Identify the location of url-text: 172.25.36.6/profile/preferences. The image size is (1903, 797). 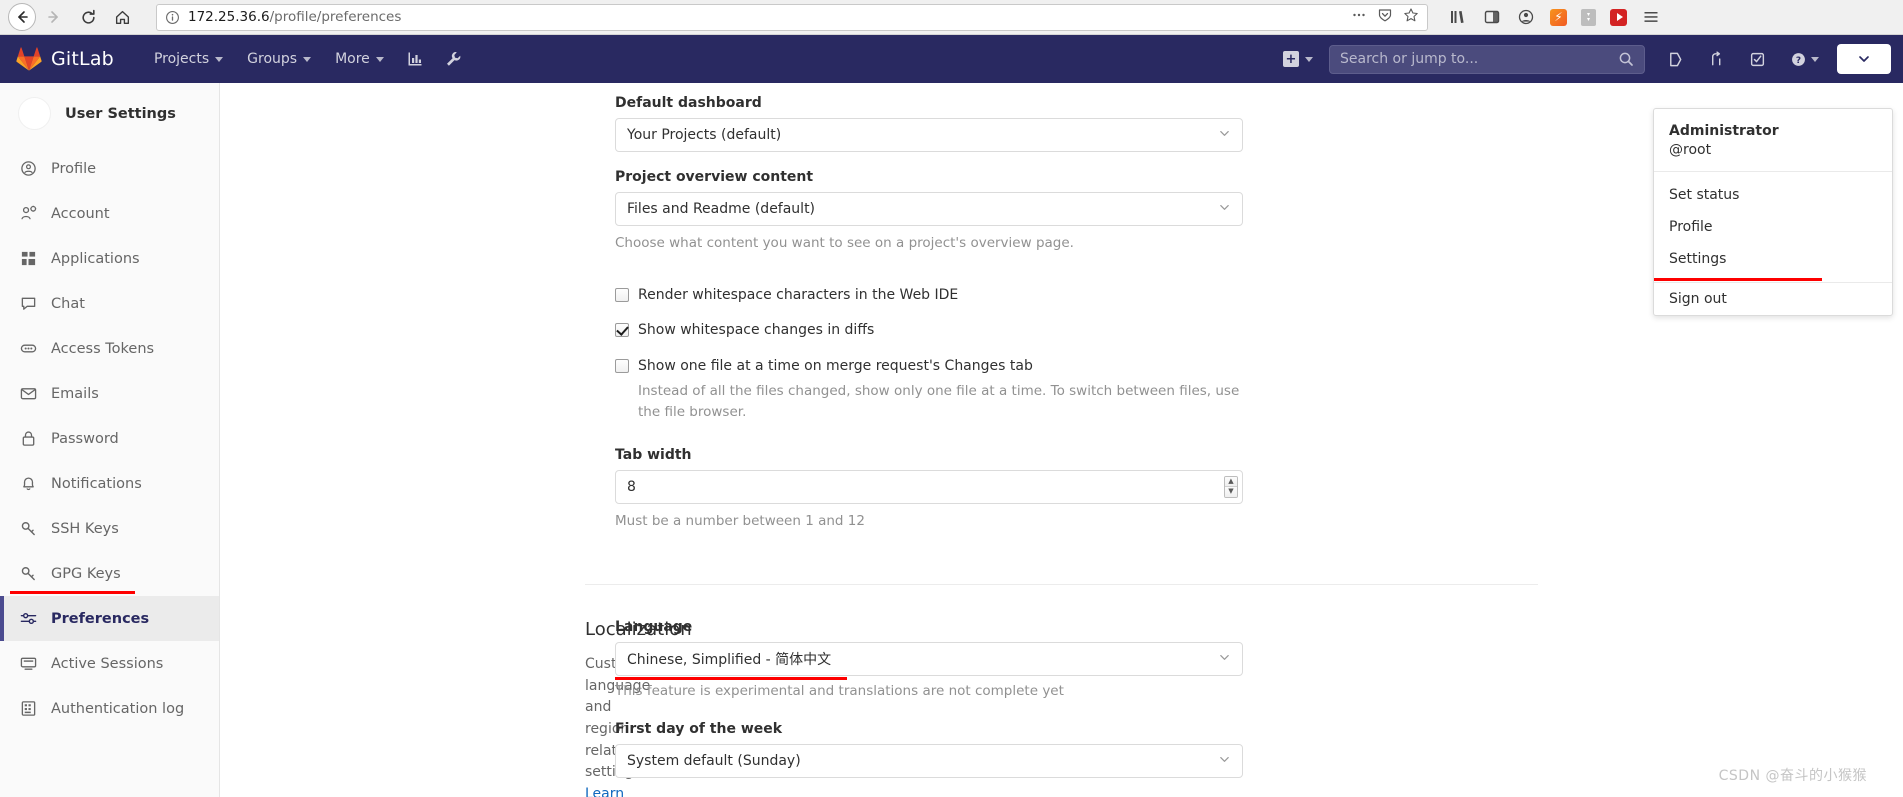
(769, 17).